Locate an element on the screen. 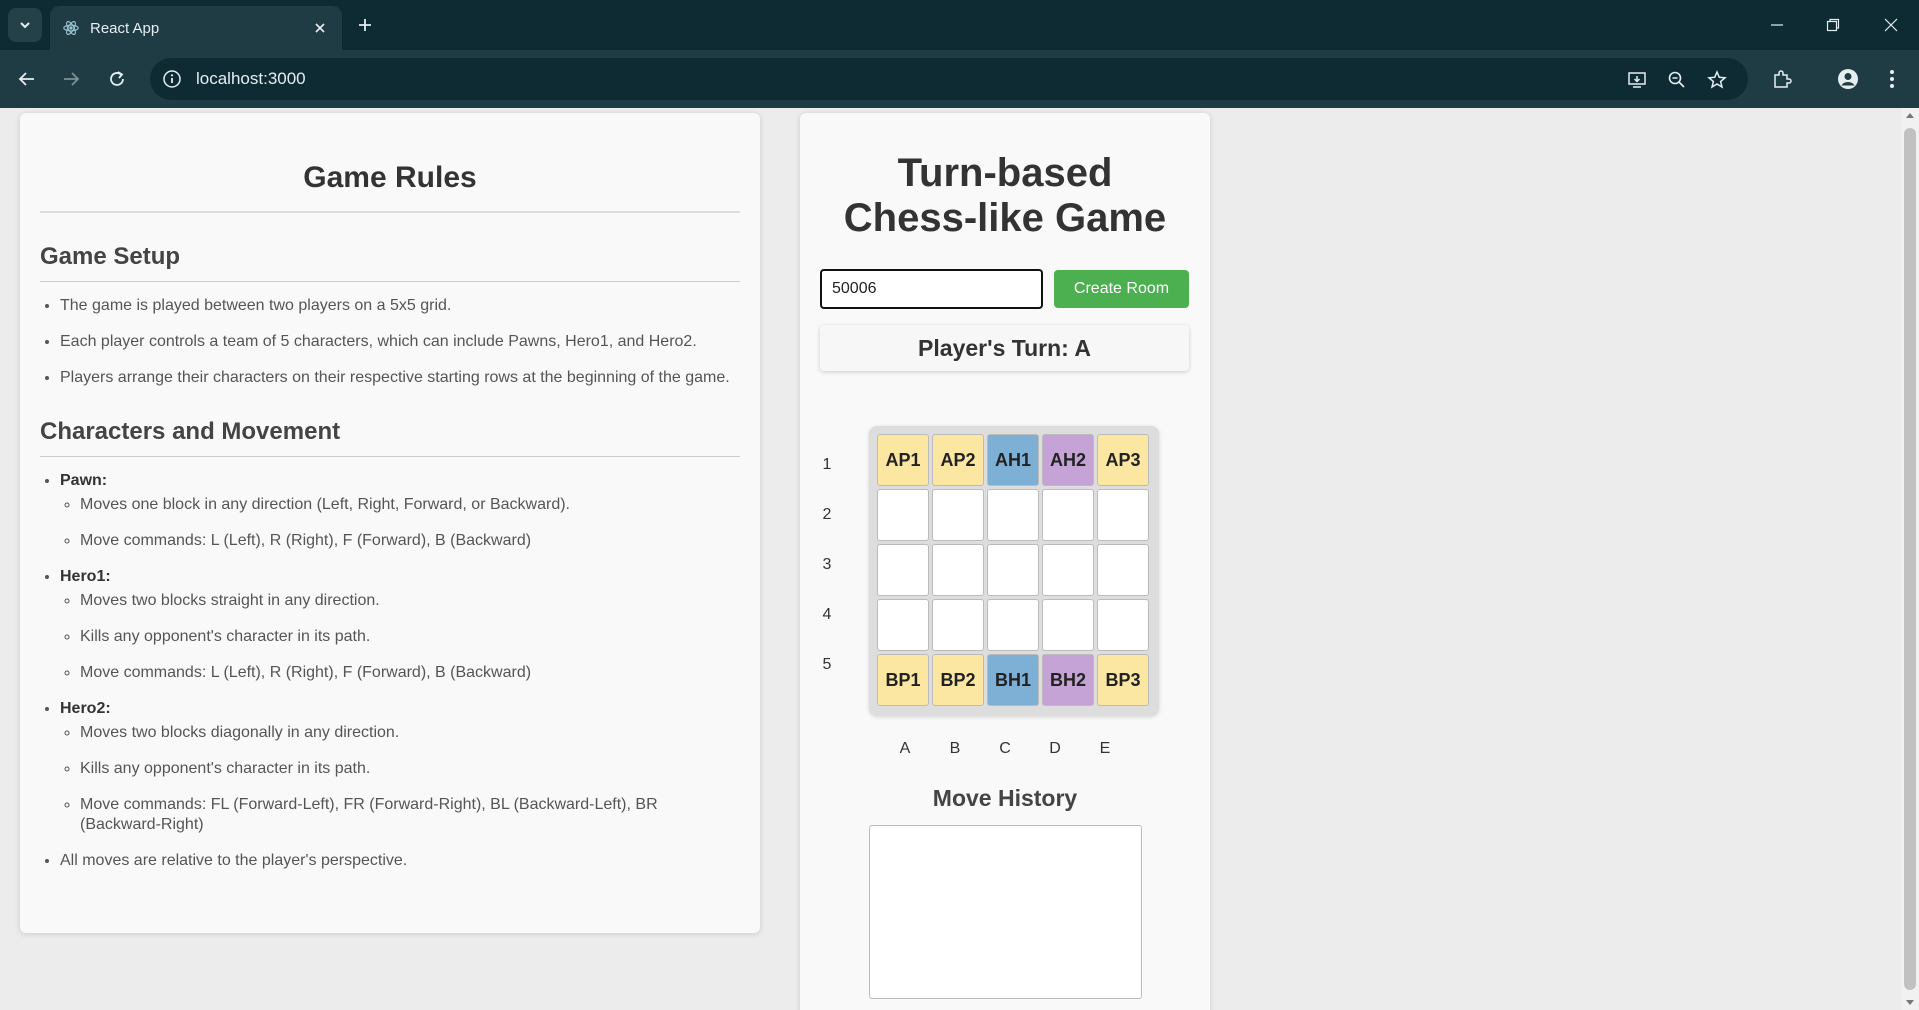 The width and height of the screenshot is (1919, 1010). tab-close-button is located at coordinates (320, 28).